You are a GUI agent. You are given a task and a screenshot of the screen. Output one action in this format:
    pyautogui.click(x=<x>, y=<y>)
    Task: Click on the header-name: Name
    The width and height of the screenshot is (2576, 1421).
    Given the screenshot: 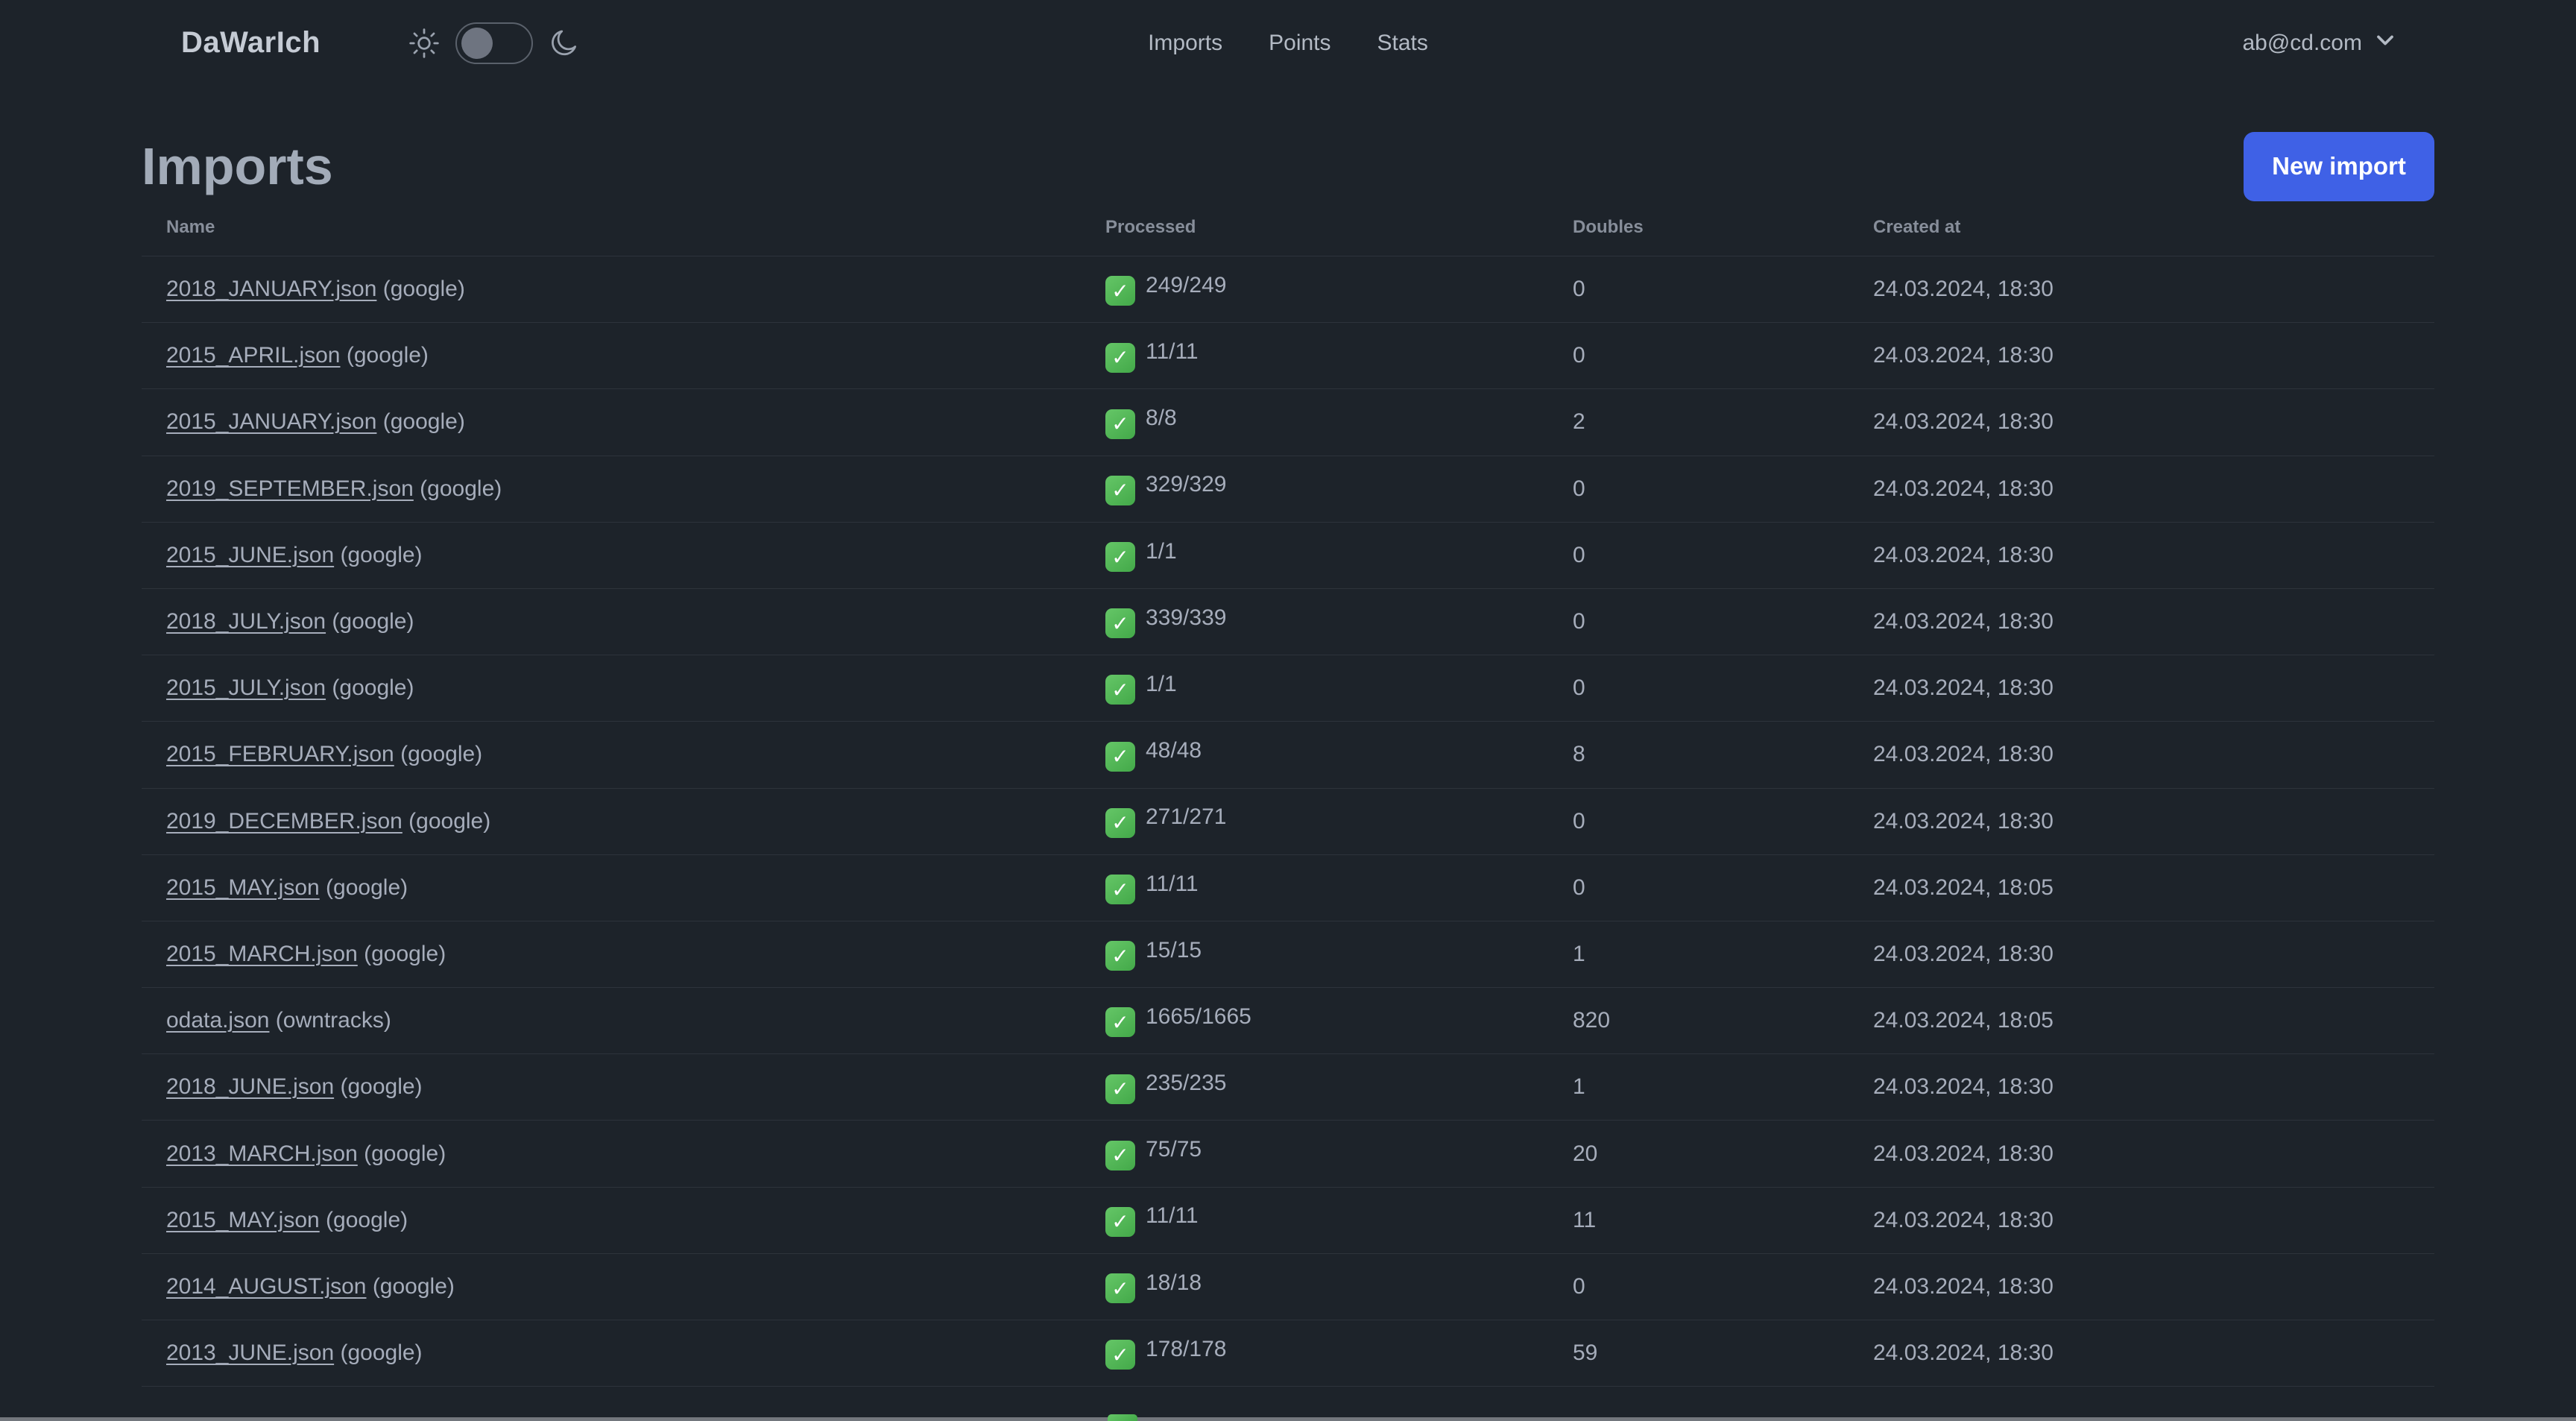 What is the action you would take?
    pyautogui.click(x=612, y=230)
    